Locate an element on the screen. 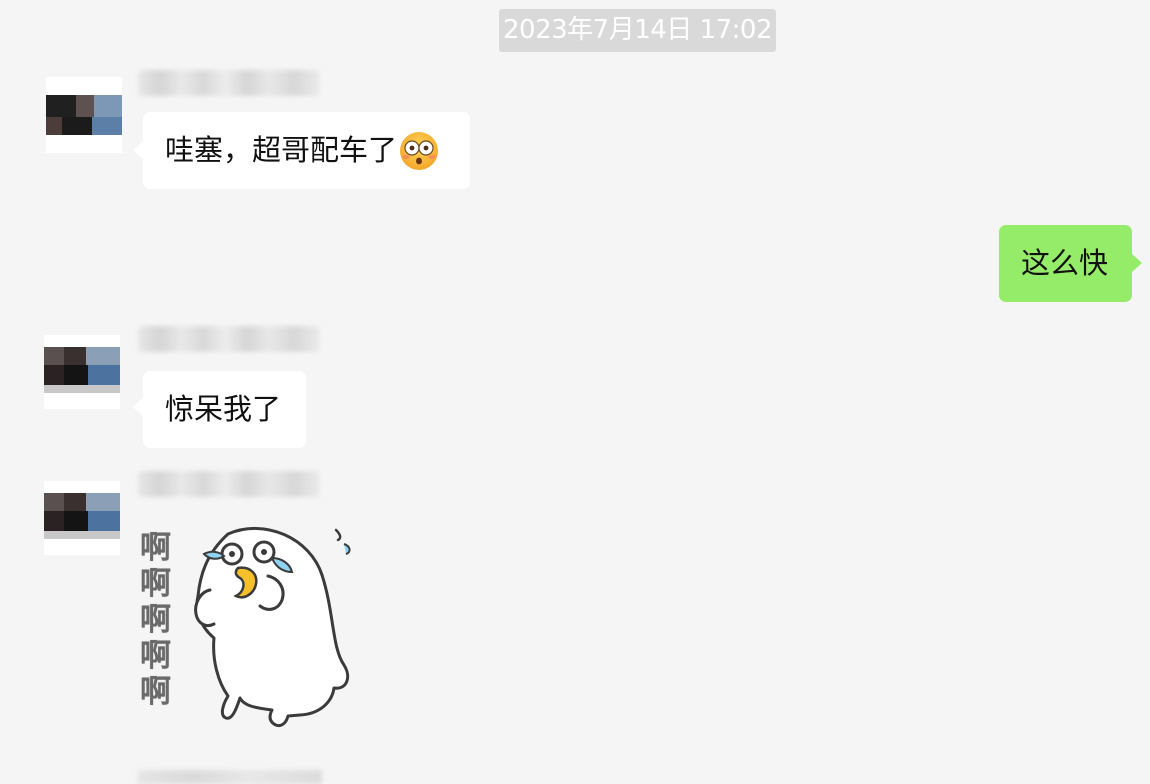 The image size is (1150, 784). message-bubble-outgoing: 这么快 is located at coordinates (1065, 263).